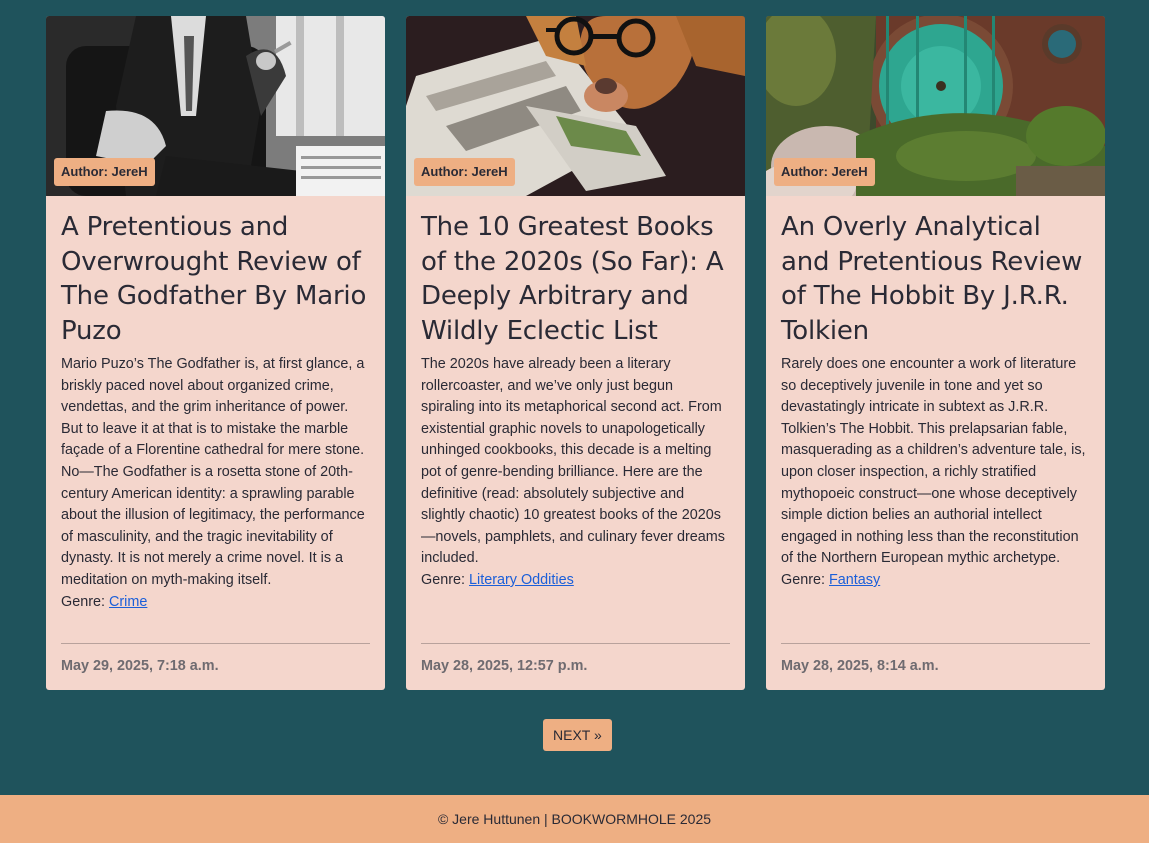 This screenshot has height=843, width=1149. What do you see at coordinates (575, 106) in the screenshot?
I see `article-thumbnail-greatest-books: Author: JereH` at bounding box center [575, 106].